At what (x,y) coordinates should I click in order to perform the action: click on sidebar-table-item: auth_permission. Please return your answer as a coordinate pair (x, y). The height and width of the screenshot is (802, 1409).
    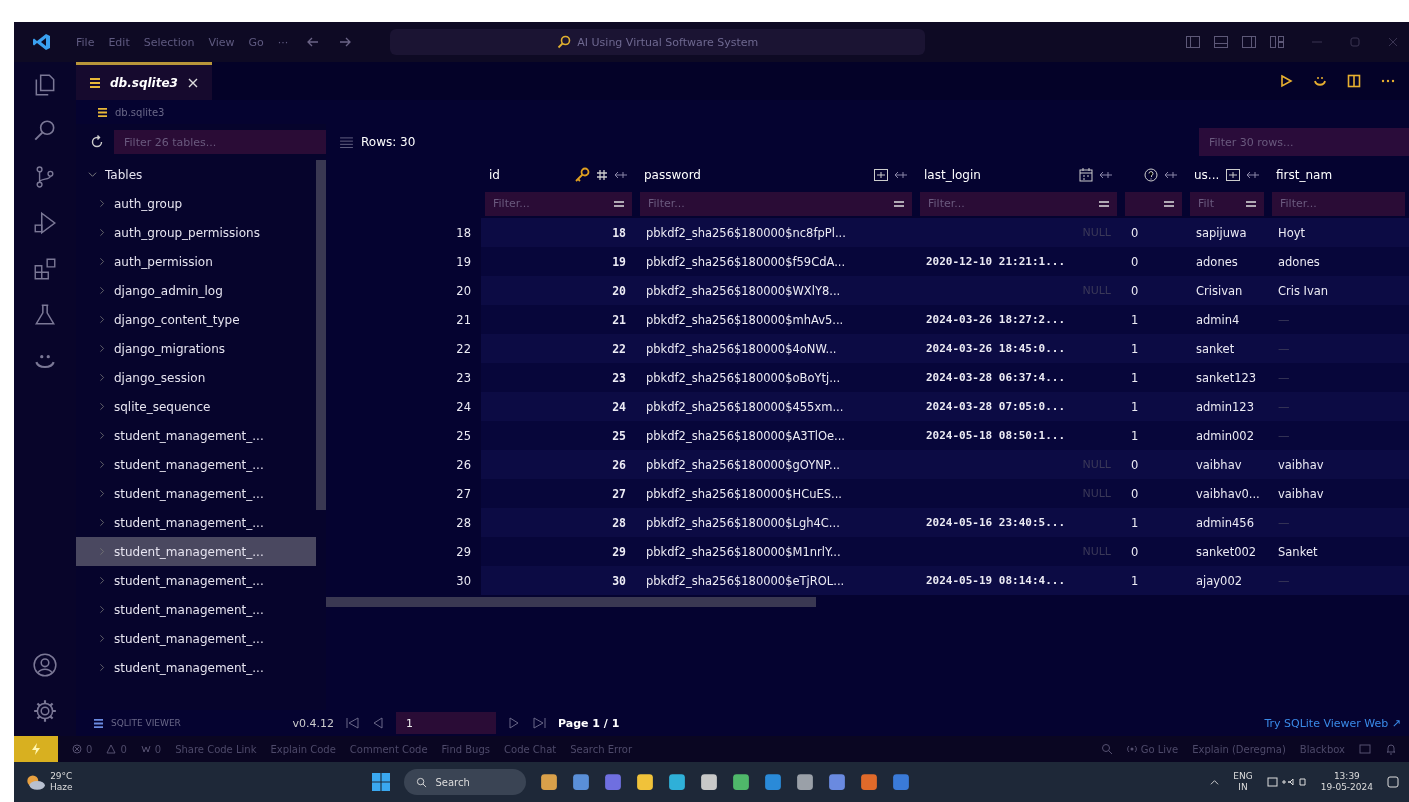
    Looking at the image, I should click on (196, 261).